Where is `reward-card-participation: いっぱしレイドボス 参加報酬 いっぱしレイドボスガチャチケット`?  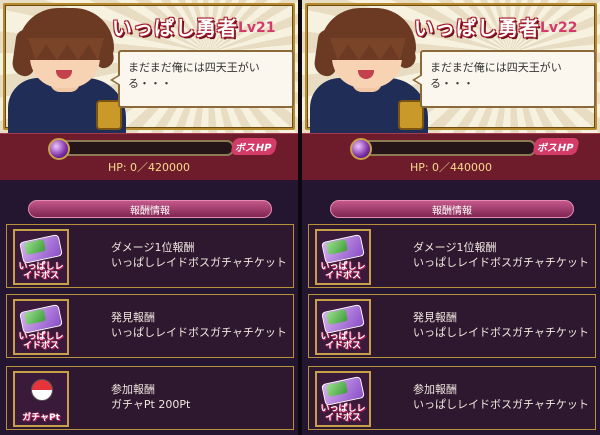 reward-card-participation: いっぱしレイドボス 参加報酬 いっぱしレイドボスガチャチケット is located at coordinates (452, 398).